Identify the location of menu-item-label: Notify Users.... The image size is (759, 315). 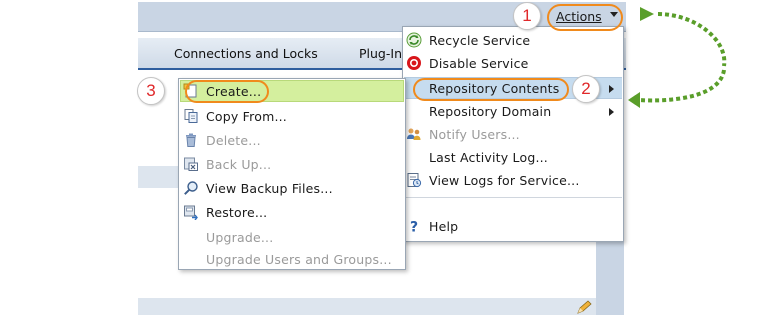
(474, 134).